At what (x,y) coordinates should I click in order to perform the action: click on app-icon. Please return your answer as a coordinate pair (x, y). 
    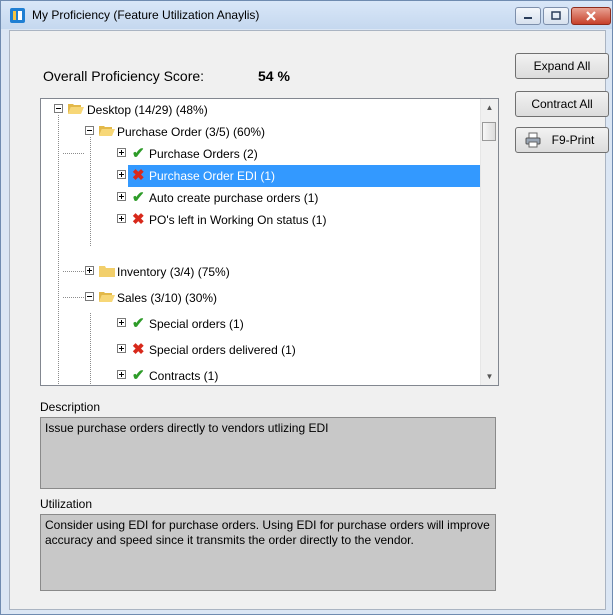
    Looking at the image, I should click on (17, 15).